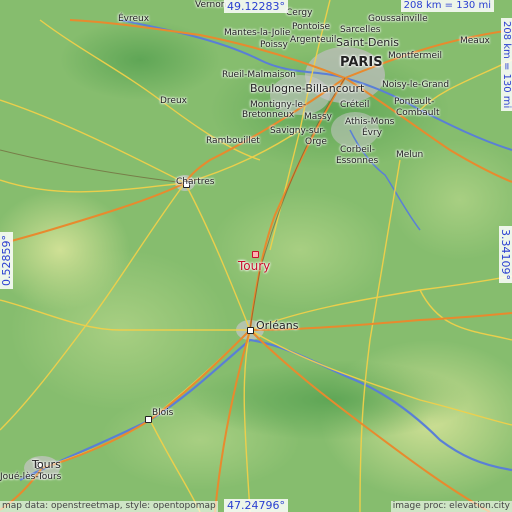 The height and width of the screenshot is (512, 512). What do you see at coordinates (299, 13) in the screenshot?
I see `city-cergy: Cergy` at bounding box center [299, 13].